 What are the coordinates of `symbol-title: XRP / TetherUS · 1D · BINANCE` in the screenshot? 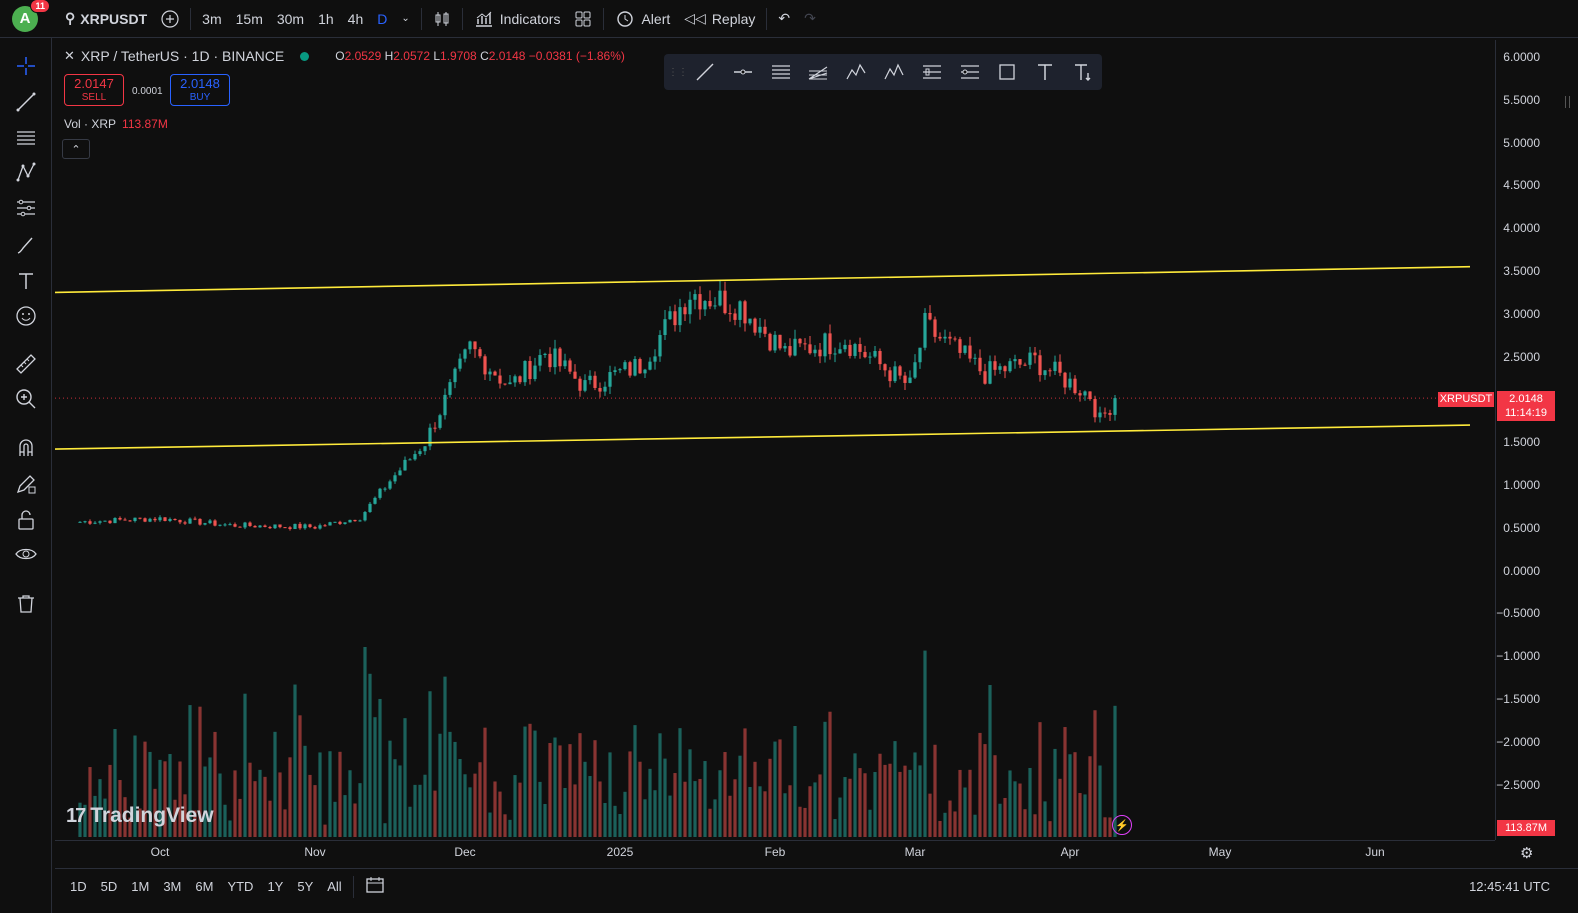 It's located at (182, 56).